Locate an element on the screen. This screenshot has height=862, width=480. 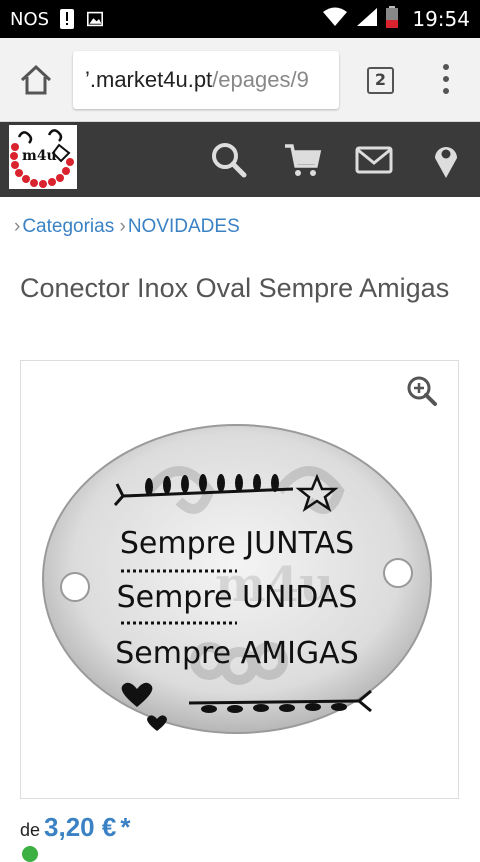
location-icon is located at coordinates (446, 160).